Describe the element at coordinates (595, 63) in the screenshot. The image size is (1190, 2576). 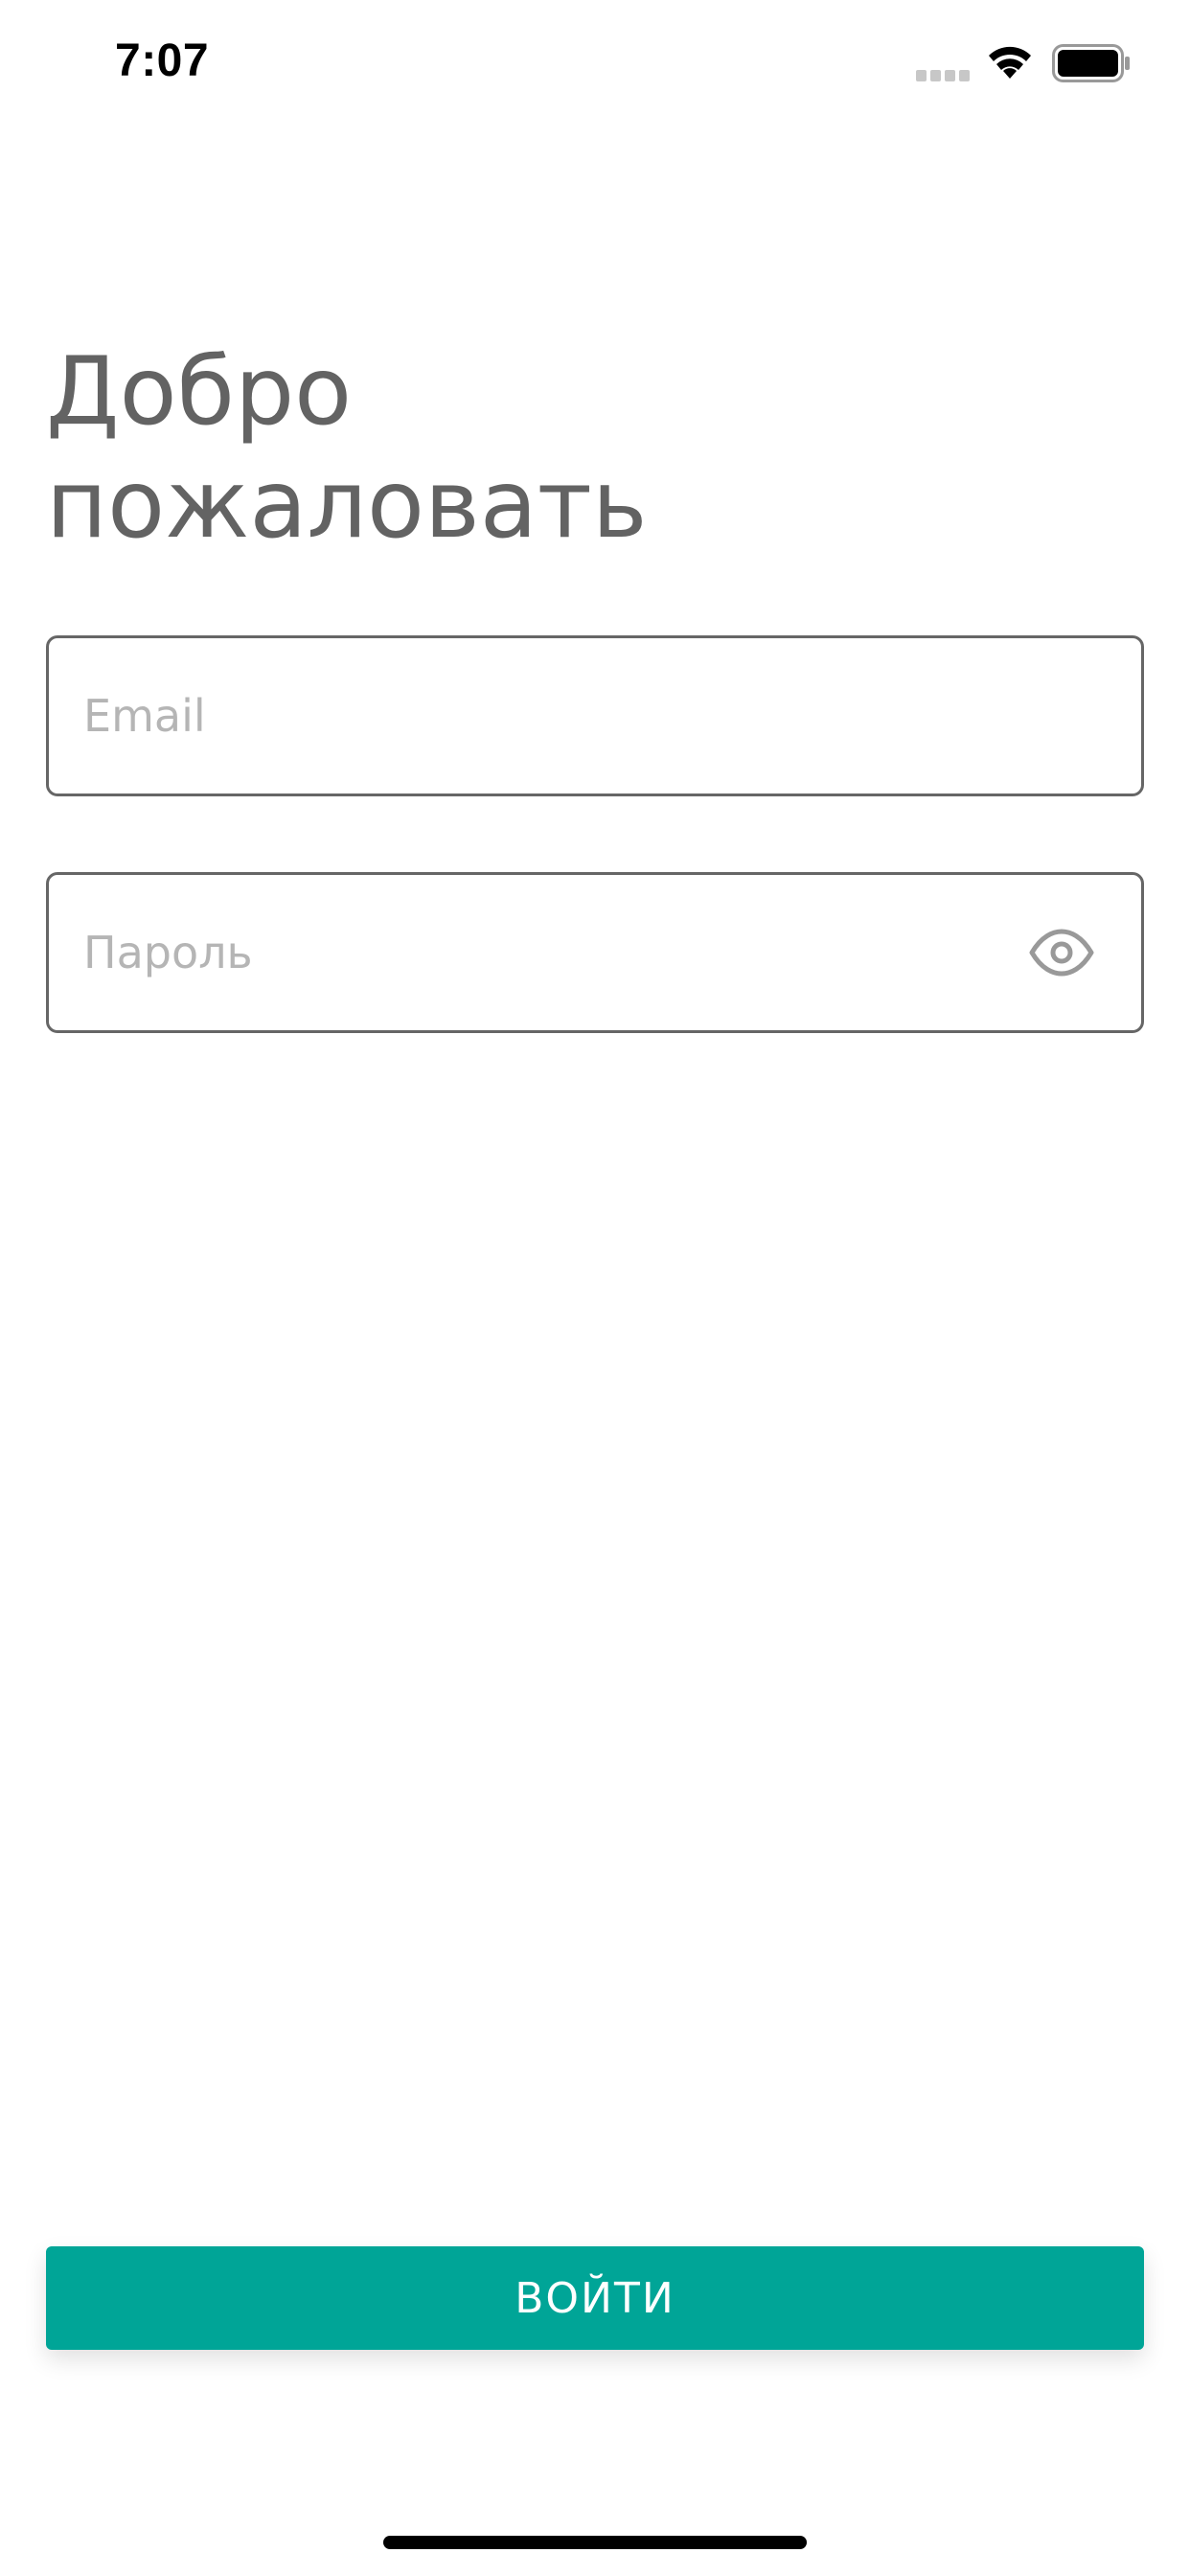
I see `status-bar: 7:07` at that location.